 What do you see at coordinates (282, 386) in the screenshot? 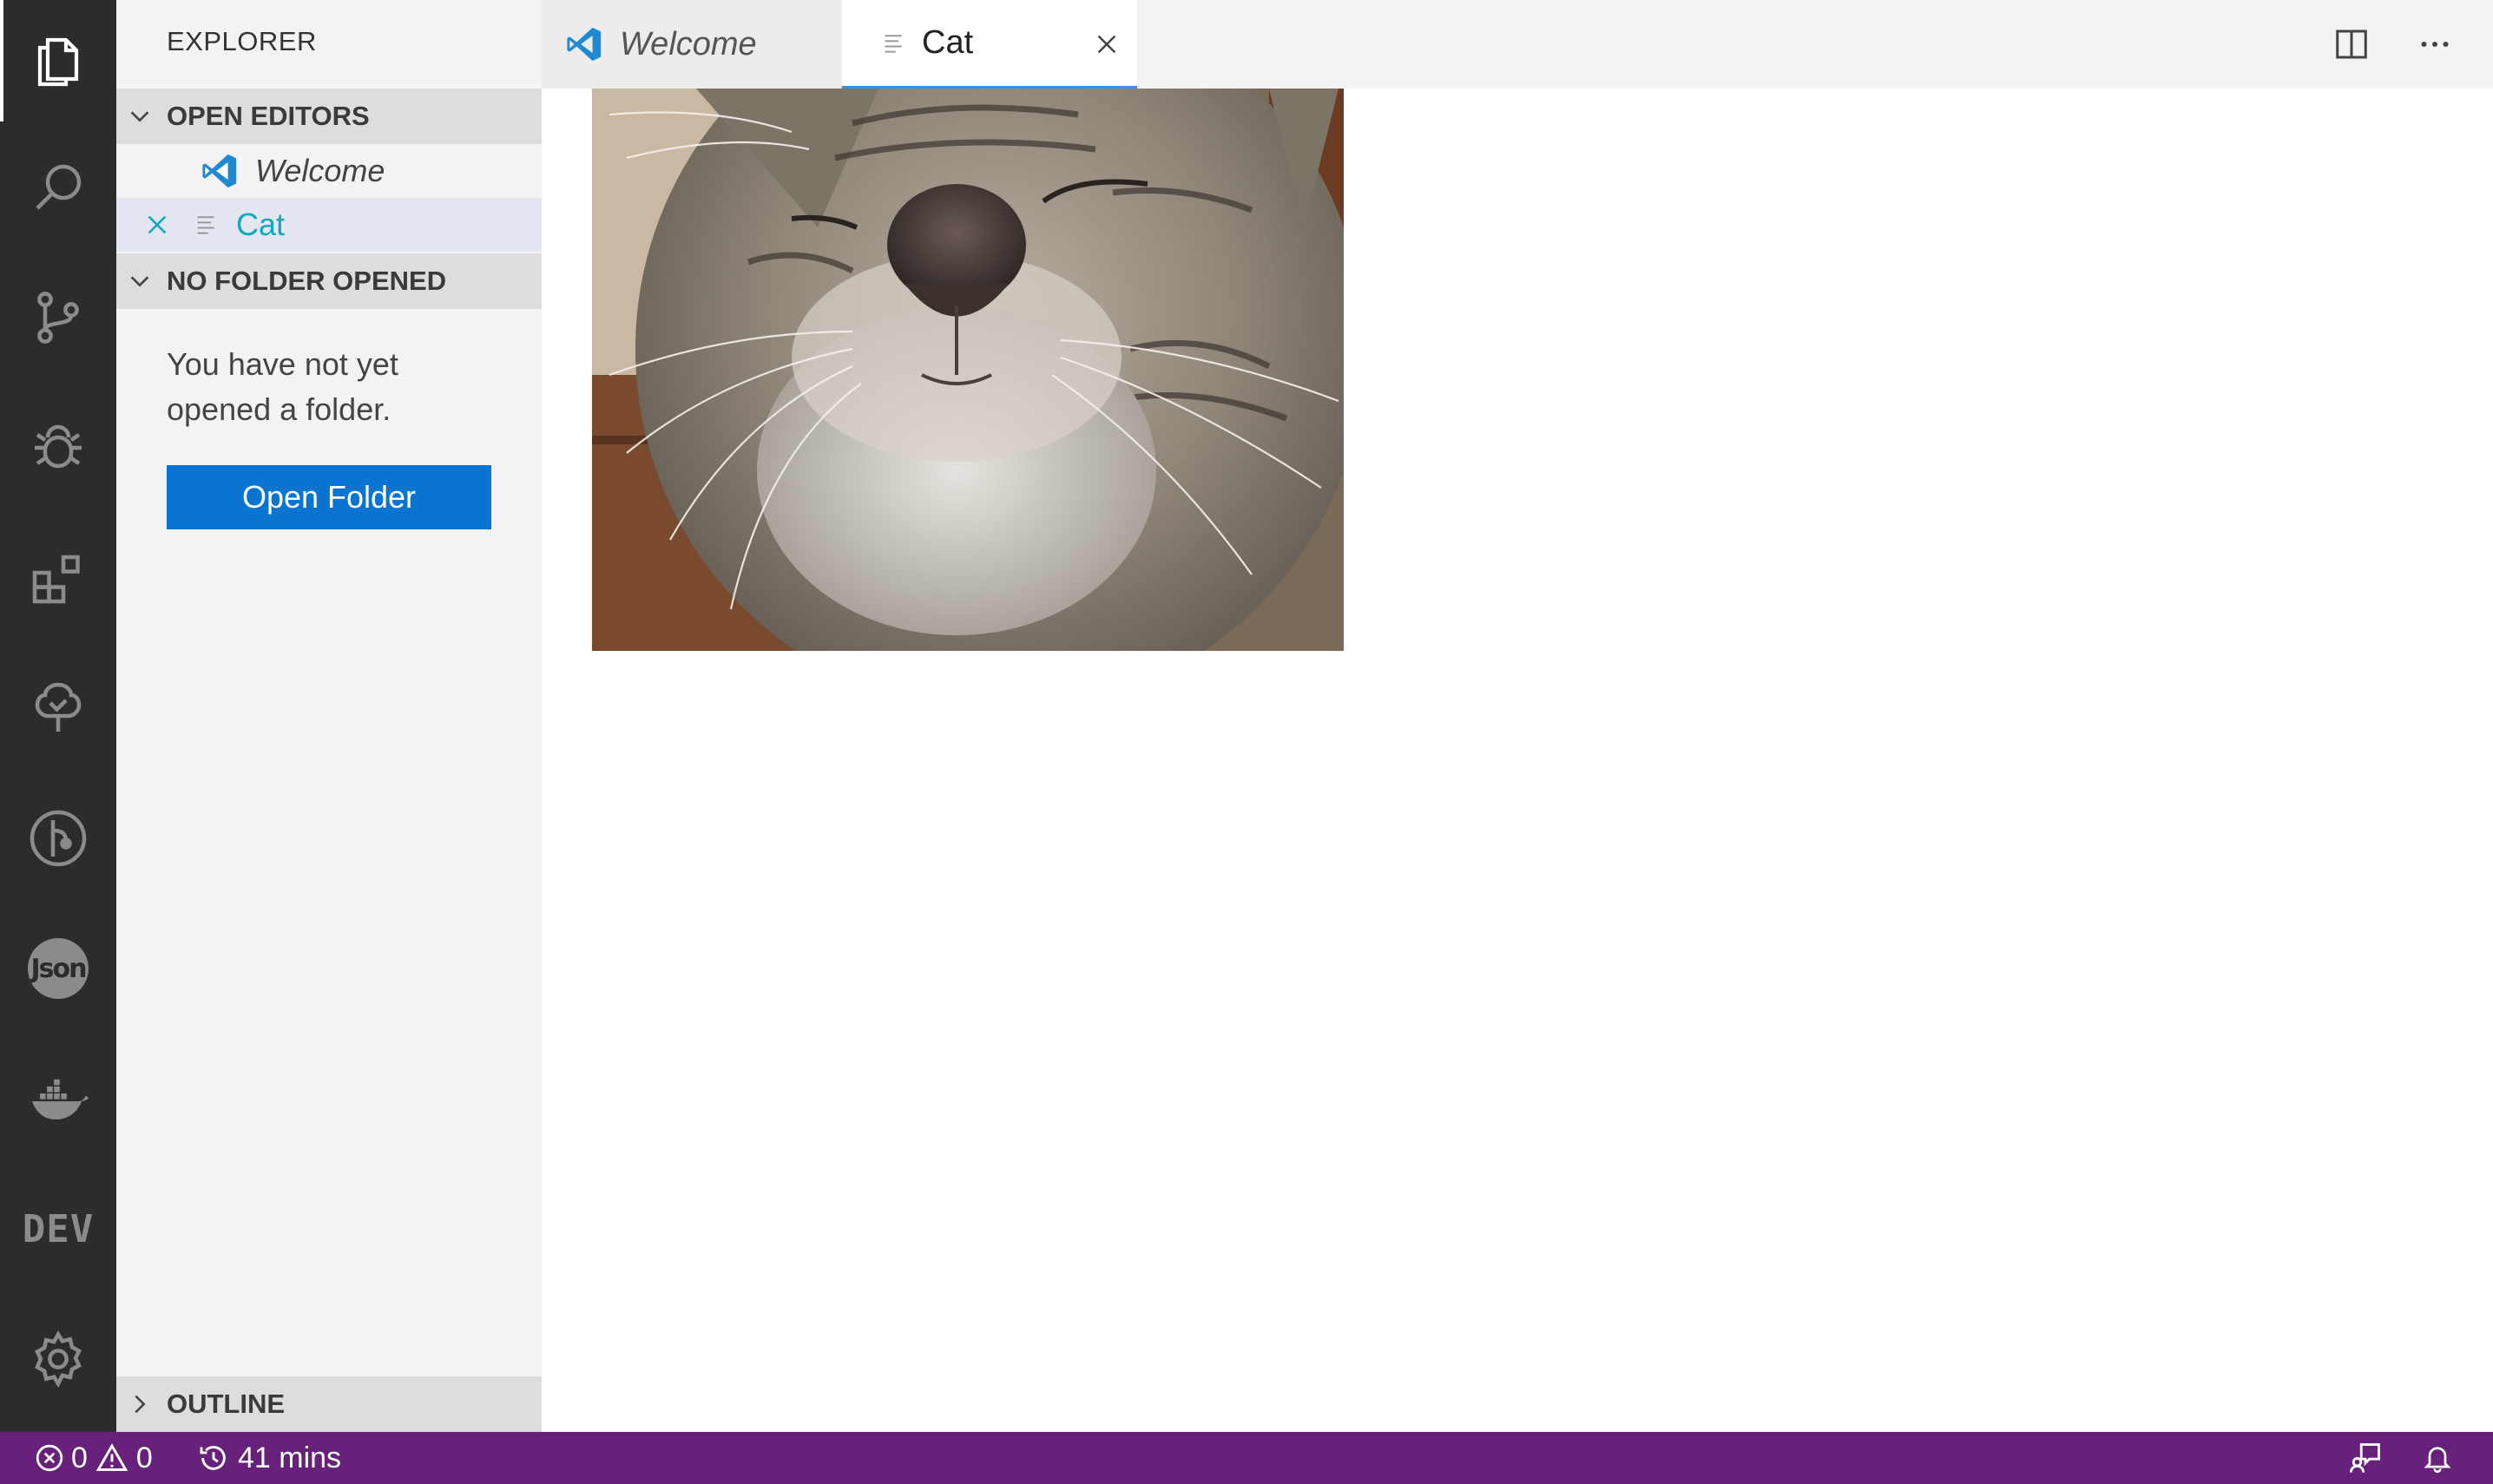
I see `no-folder-message: You have not yet opened a folder.` at bounding box center [282, 386].